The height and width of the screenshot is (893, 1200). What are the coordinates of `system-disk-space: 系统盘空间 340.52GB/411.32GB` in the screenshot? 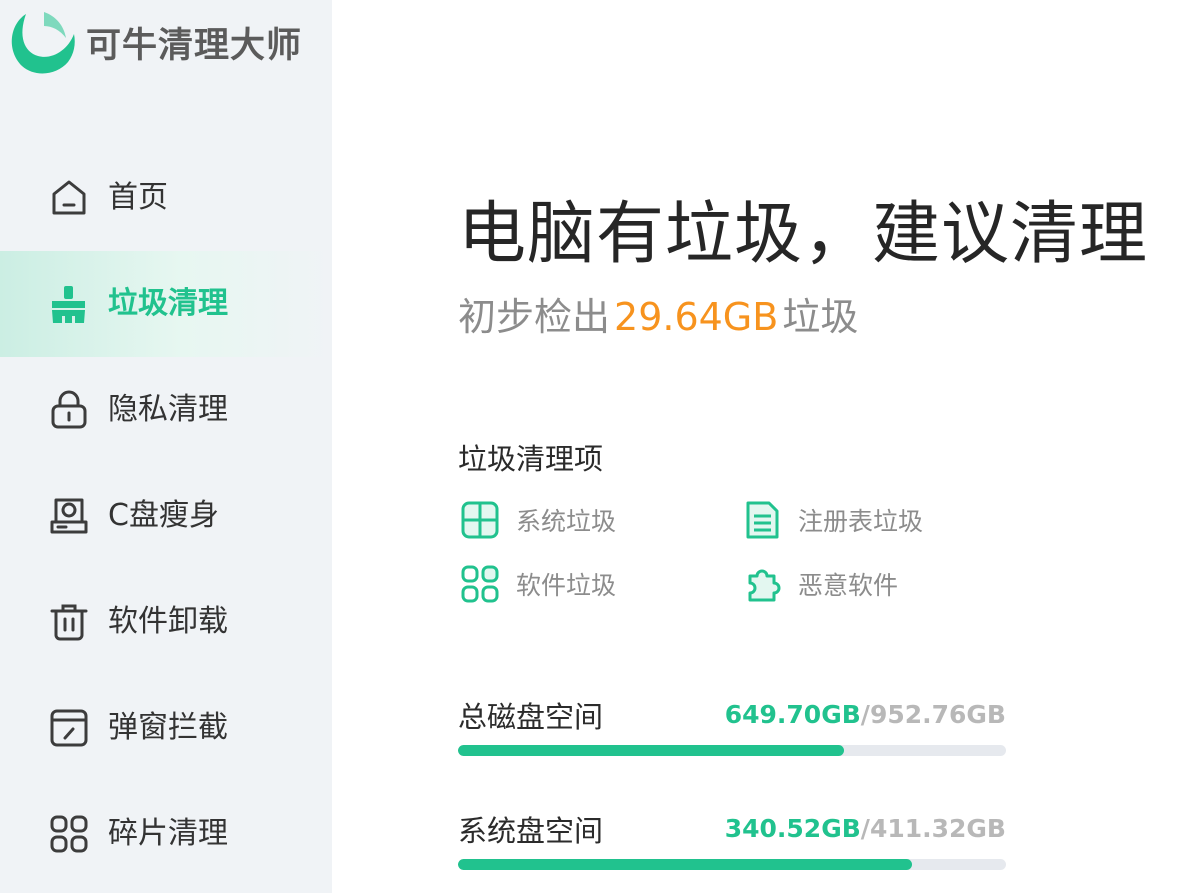 It's located at (732, 840).